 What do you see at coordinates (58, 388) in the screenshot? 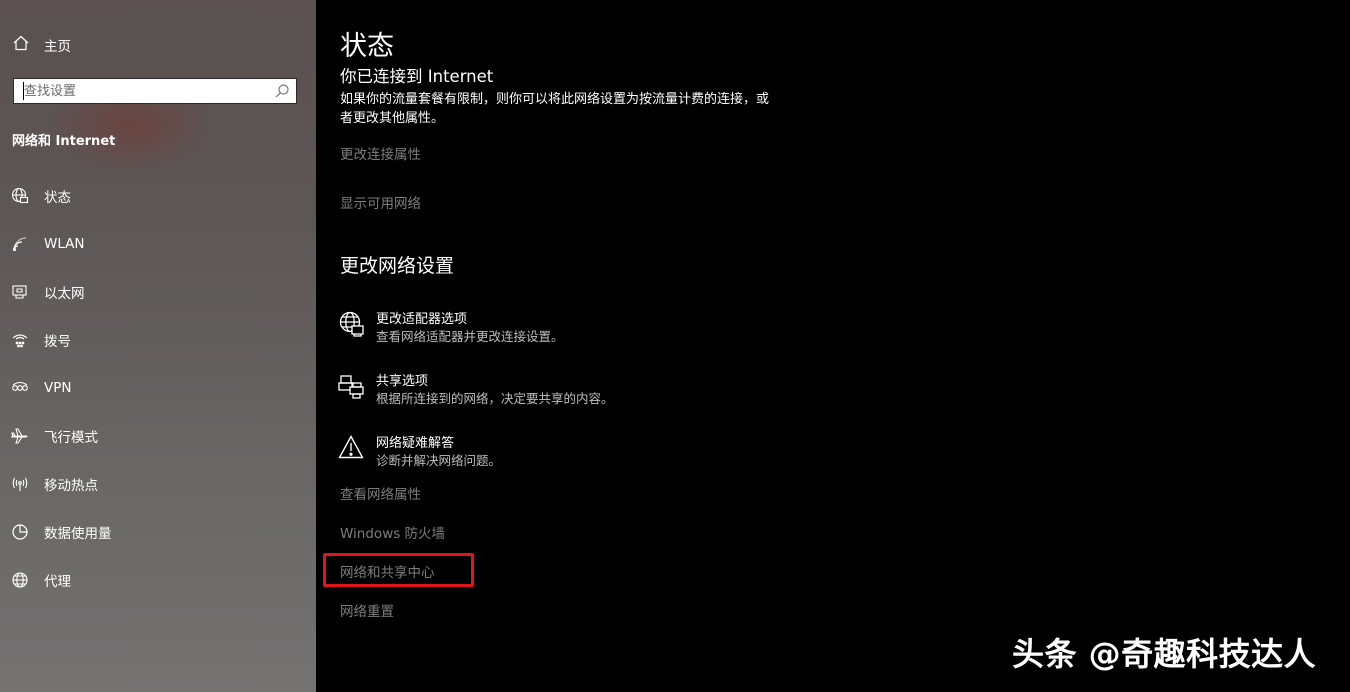
I see `sidebar-item-label: VPN` at bounding box center [58, 388].